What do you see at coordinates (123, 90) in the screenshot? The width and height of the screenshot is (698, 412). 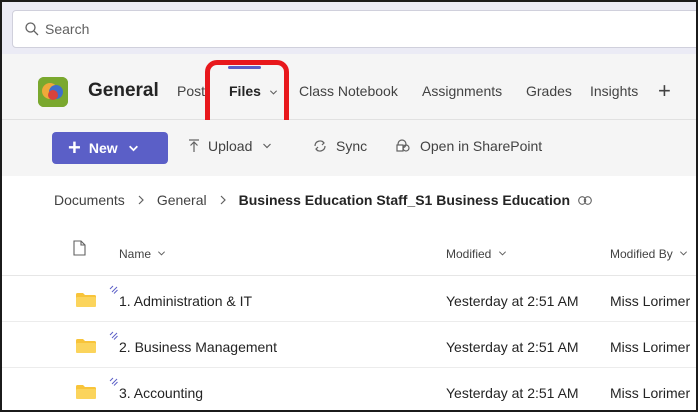 I see `channel-name: General` at bounding box center [123, 90].